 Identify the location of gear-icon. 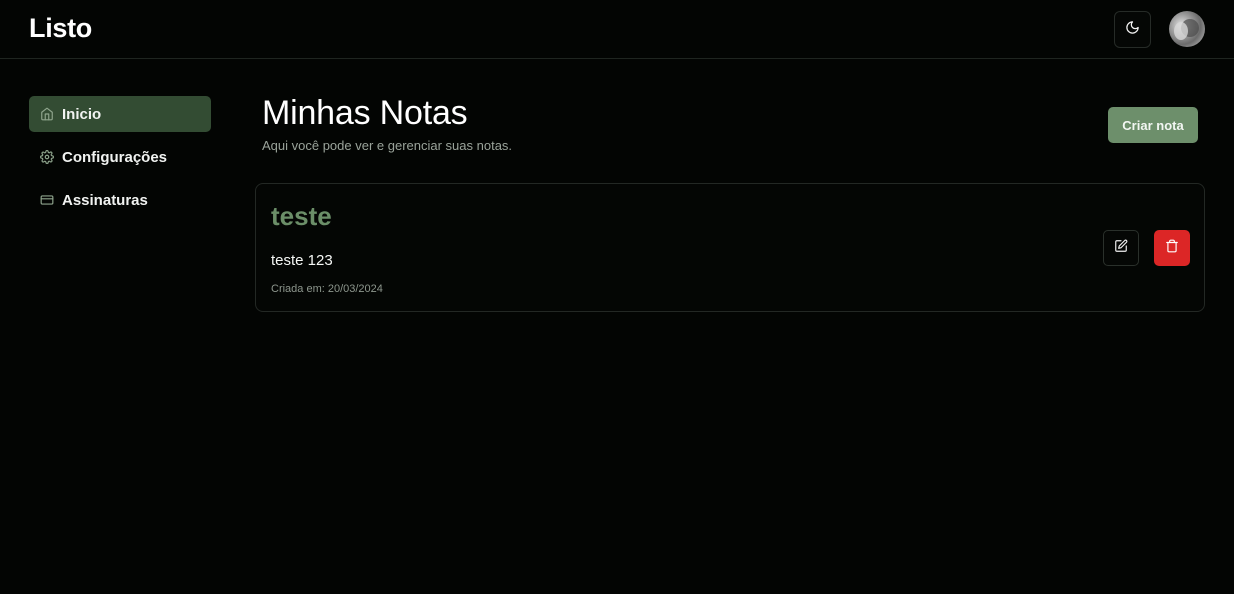
(47, 157).